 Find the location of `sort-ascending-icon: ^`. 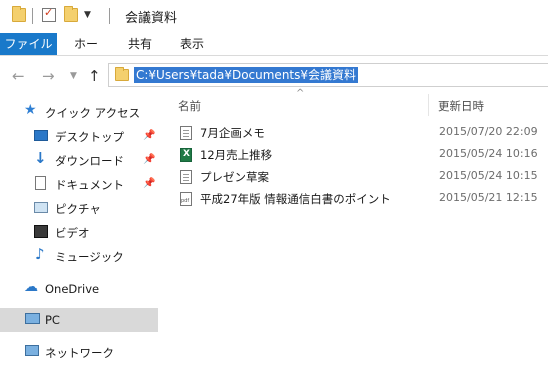

sort-ascending-icon: ^ is located at coordinates (300, 93).